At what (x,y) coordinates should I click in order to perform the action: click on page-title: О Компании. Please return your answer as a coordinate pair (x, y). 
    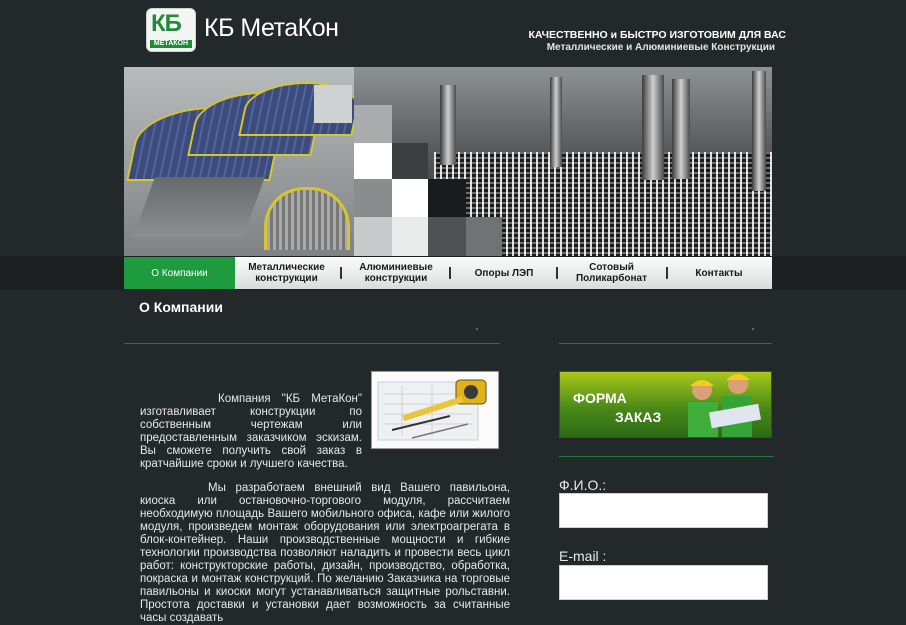
    Looking at the image, I should click on (181, 307).